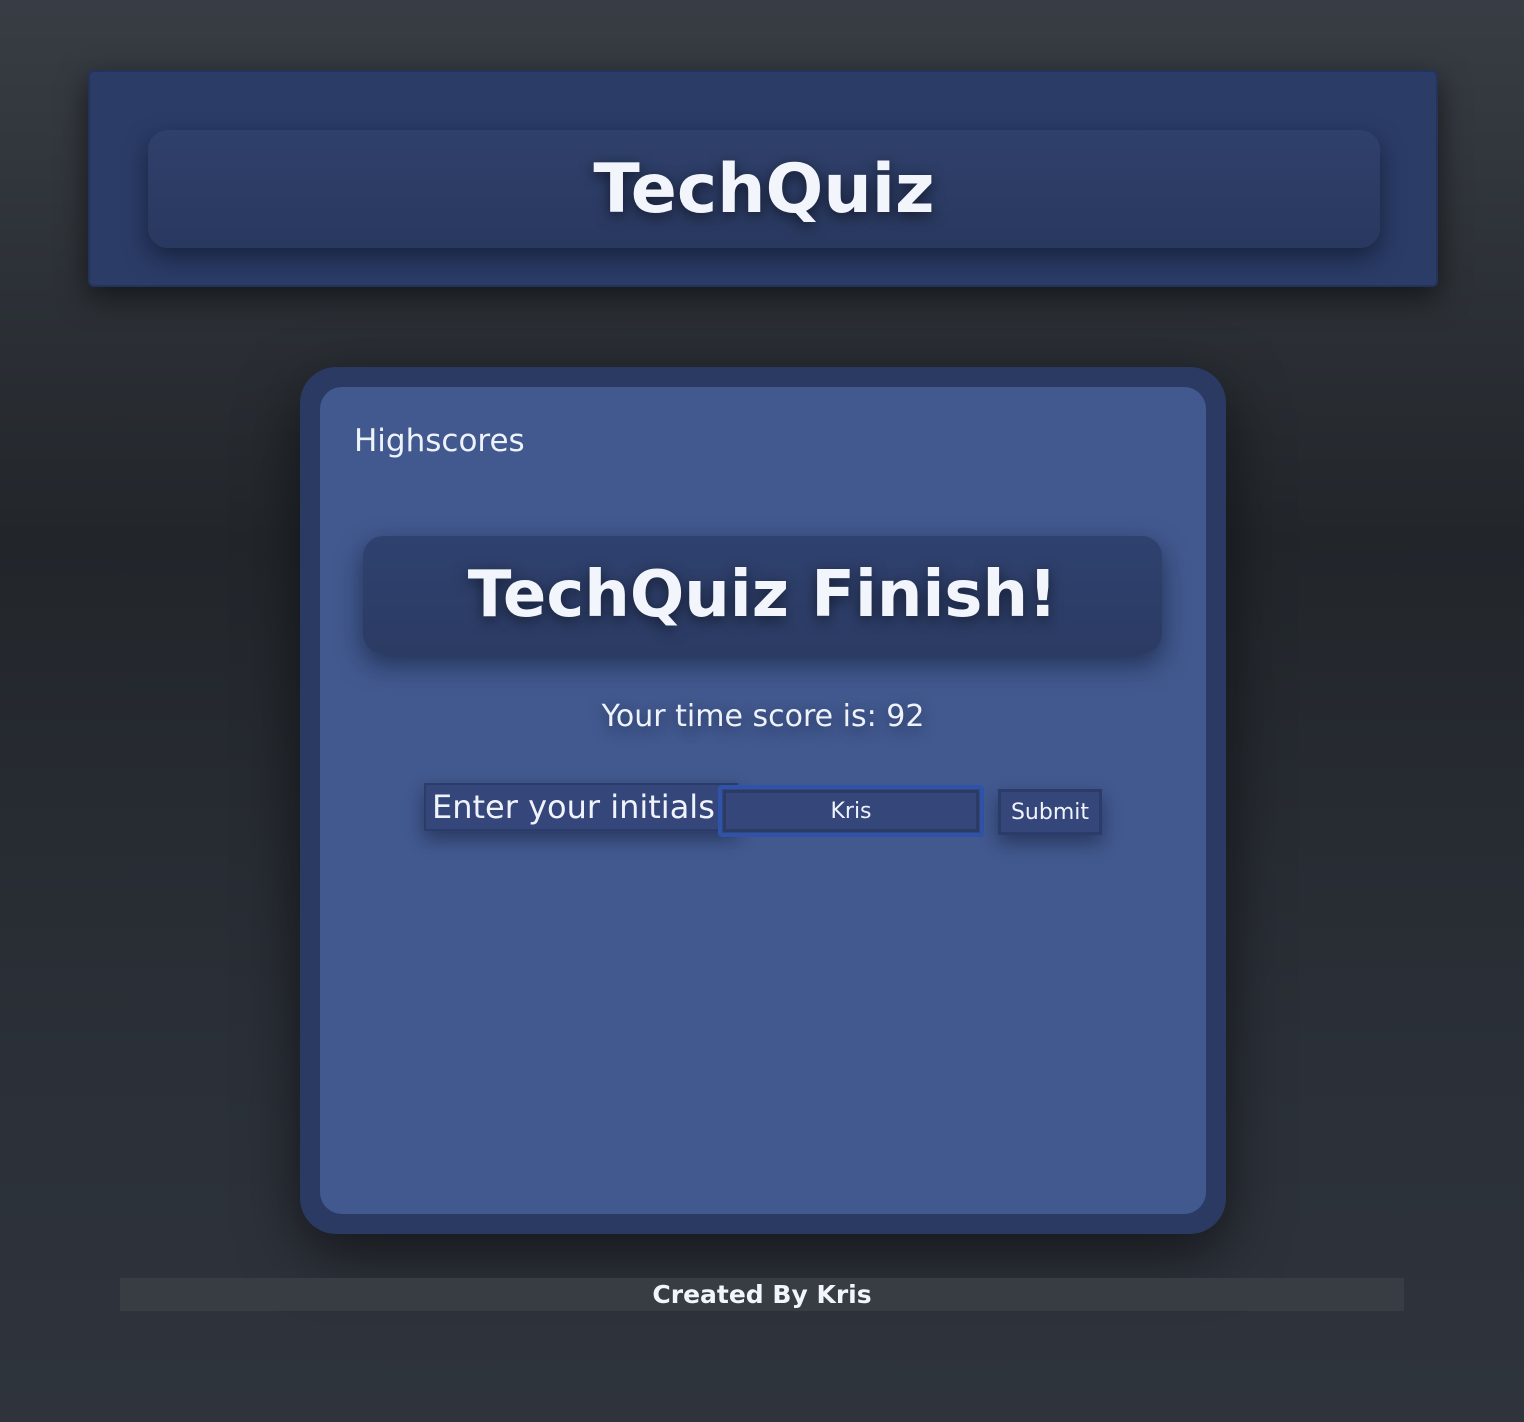 This screenshot has height=1422, width=1524. I want to click on app-title: TechQuiz, so click(764, 189).